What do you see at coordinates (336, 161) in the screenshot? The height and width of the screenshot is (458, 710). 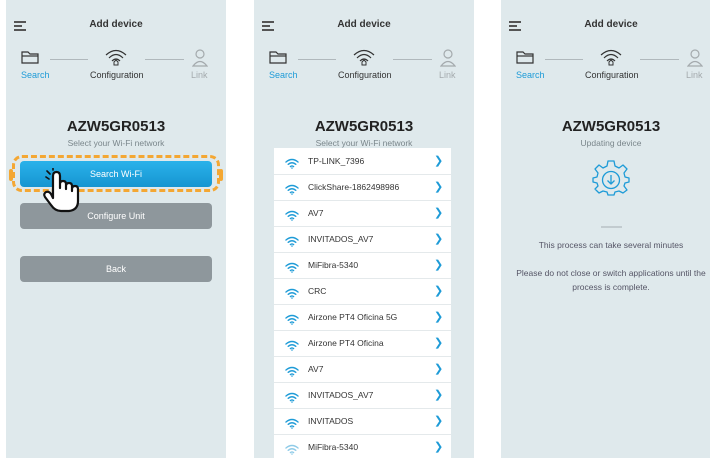 I see `wifi-network-name: TP-LINK_7396` at bounding box center [336, 161].